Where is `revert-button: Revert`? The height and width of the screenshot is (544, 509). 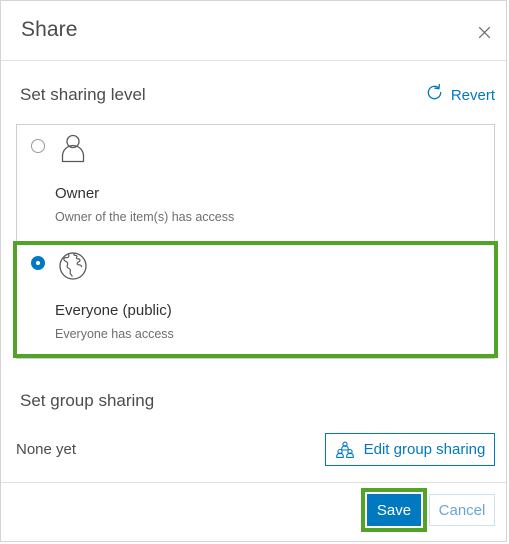
revert-button: Revert is located at coordinates (460, 95).